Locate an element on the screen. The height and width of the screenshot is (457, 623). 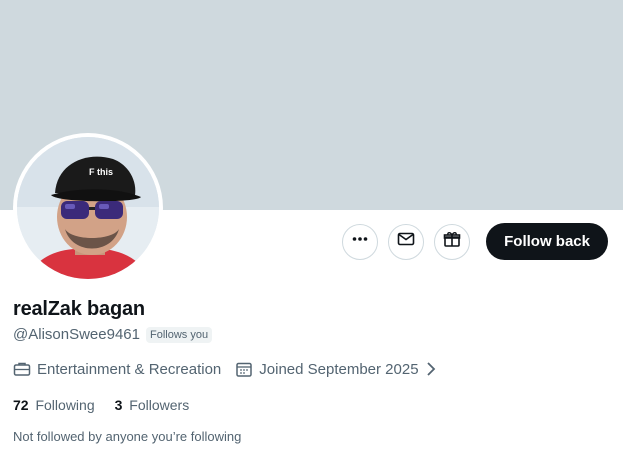
cap-text: F this is located at coordinates (101, 172).